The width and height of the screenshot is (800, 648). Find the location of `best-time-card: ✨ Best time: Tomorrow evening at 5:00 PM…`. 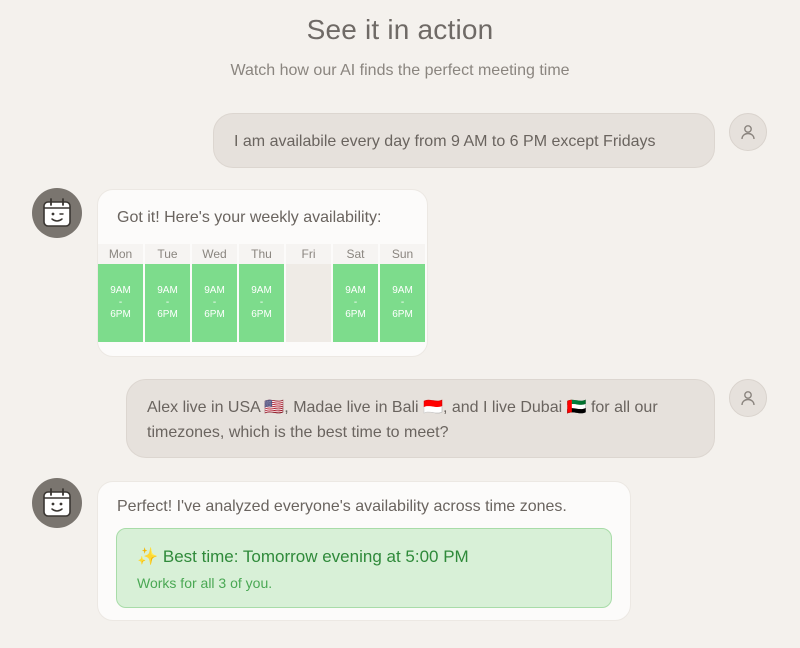

best-time-card: ✨ Best time: Tomorrow evening at 5:00 PM… is located at coordinates (364, 568).